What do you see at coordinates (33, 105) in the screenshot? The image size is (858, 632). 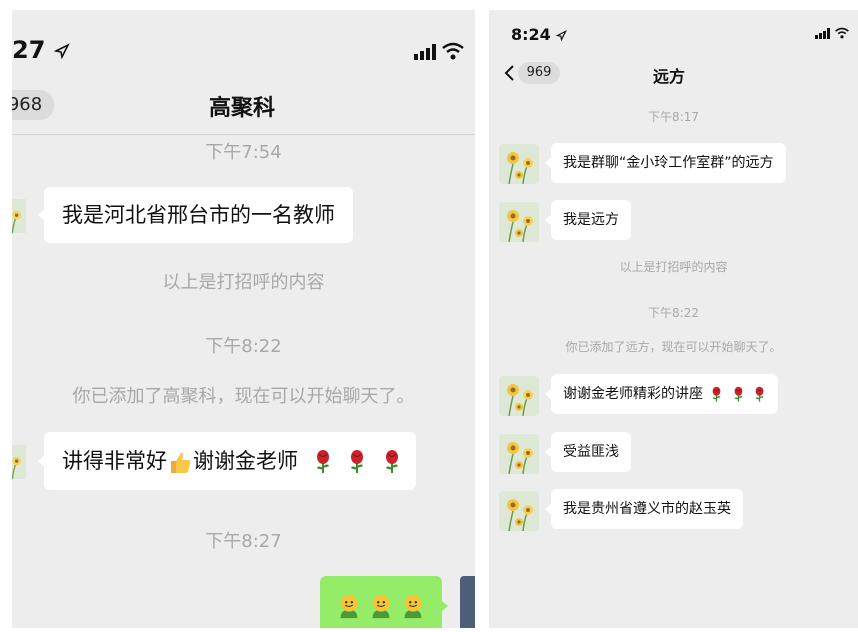 I see `back-button: 968` at bounding box center [33, 105].